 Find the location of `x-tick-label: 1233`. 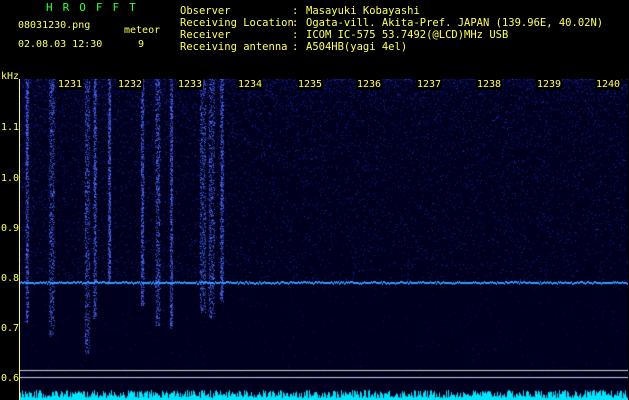

x-tick-label: 1233 is located at coordinates (190, 84).